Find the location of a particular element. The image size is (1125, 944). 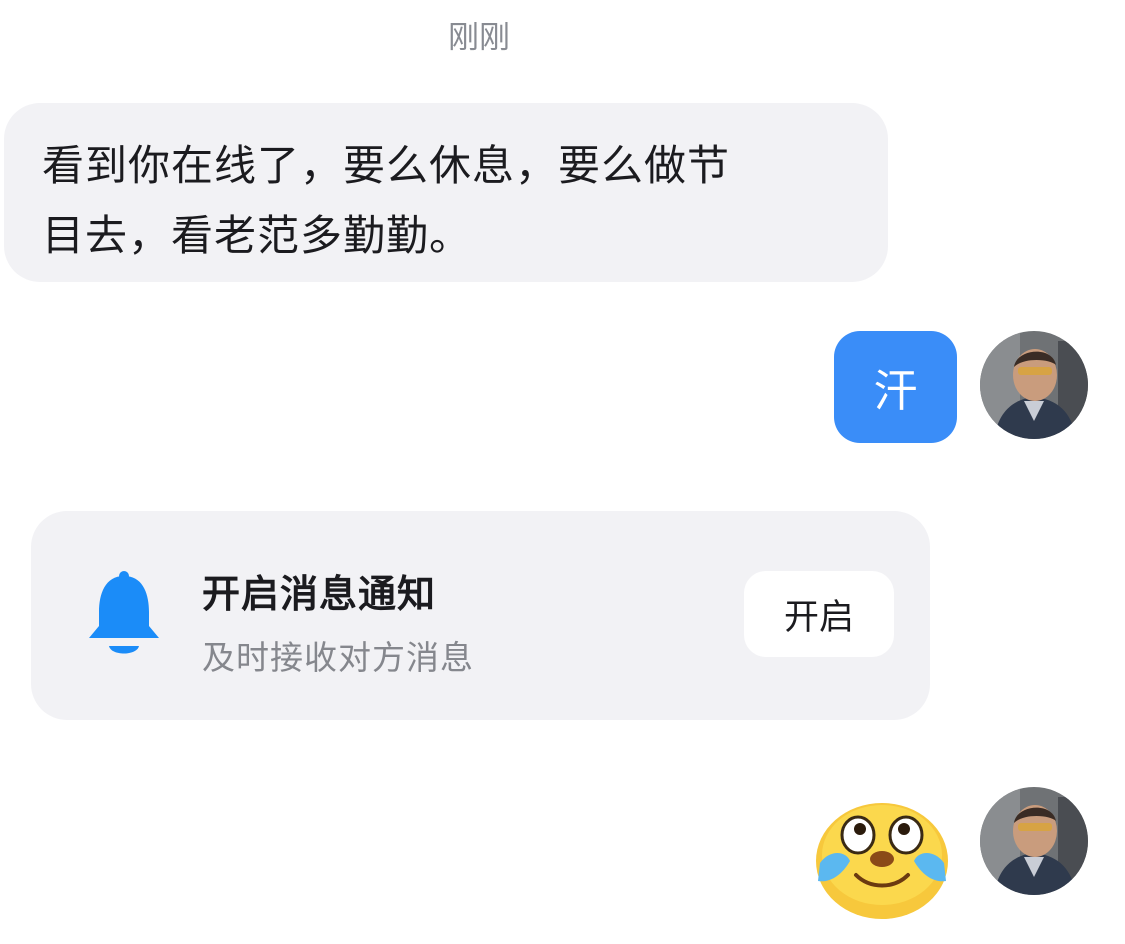

message-text: 汗 is located at coordinates (895, 391).